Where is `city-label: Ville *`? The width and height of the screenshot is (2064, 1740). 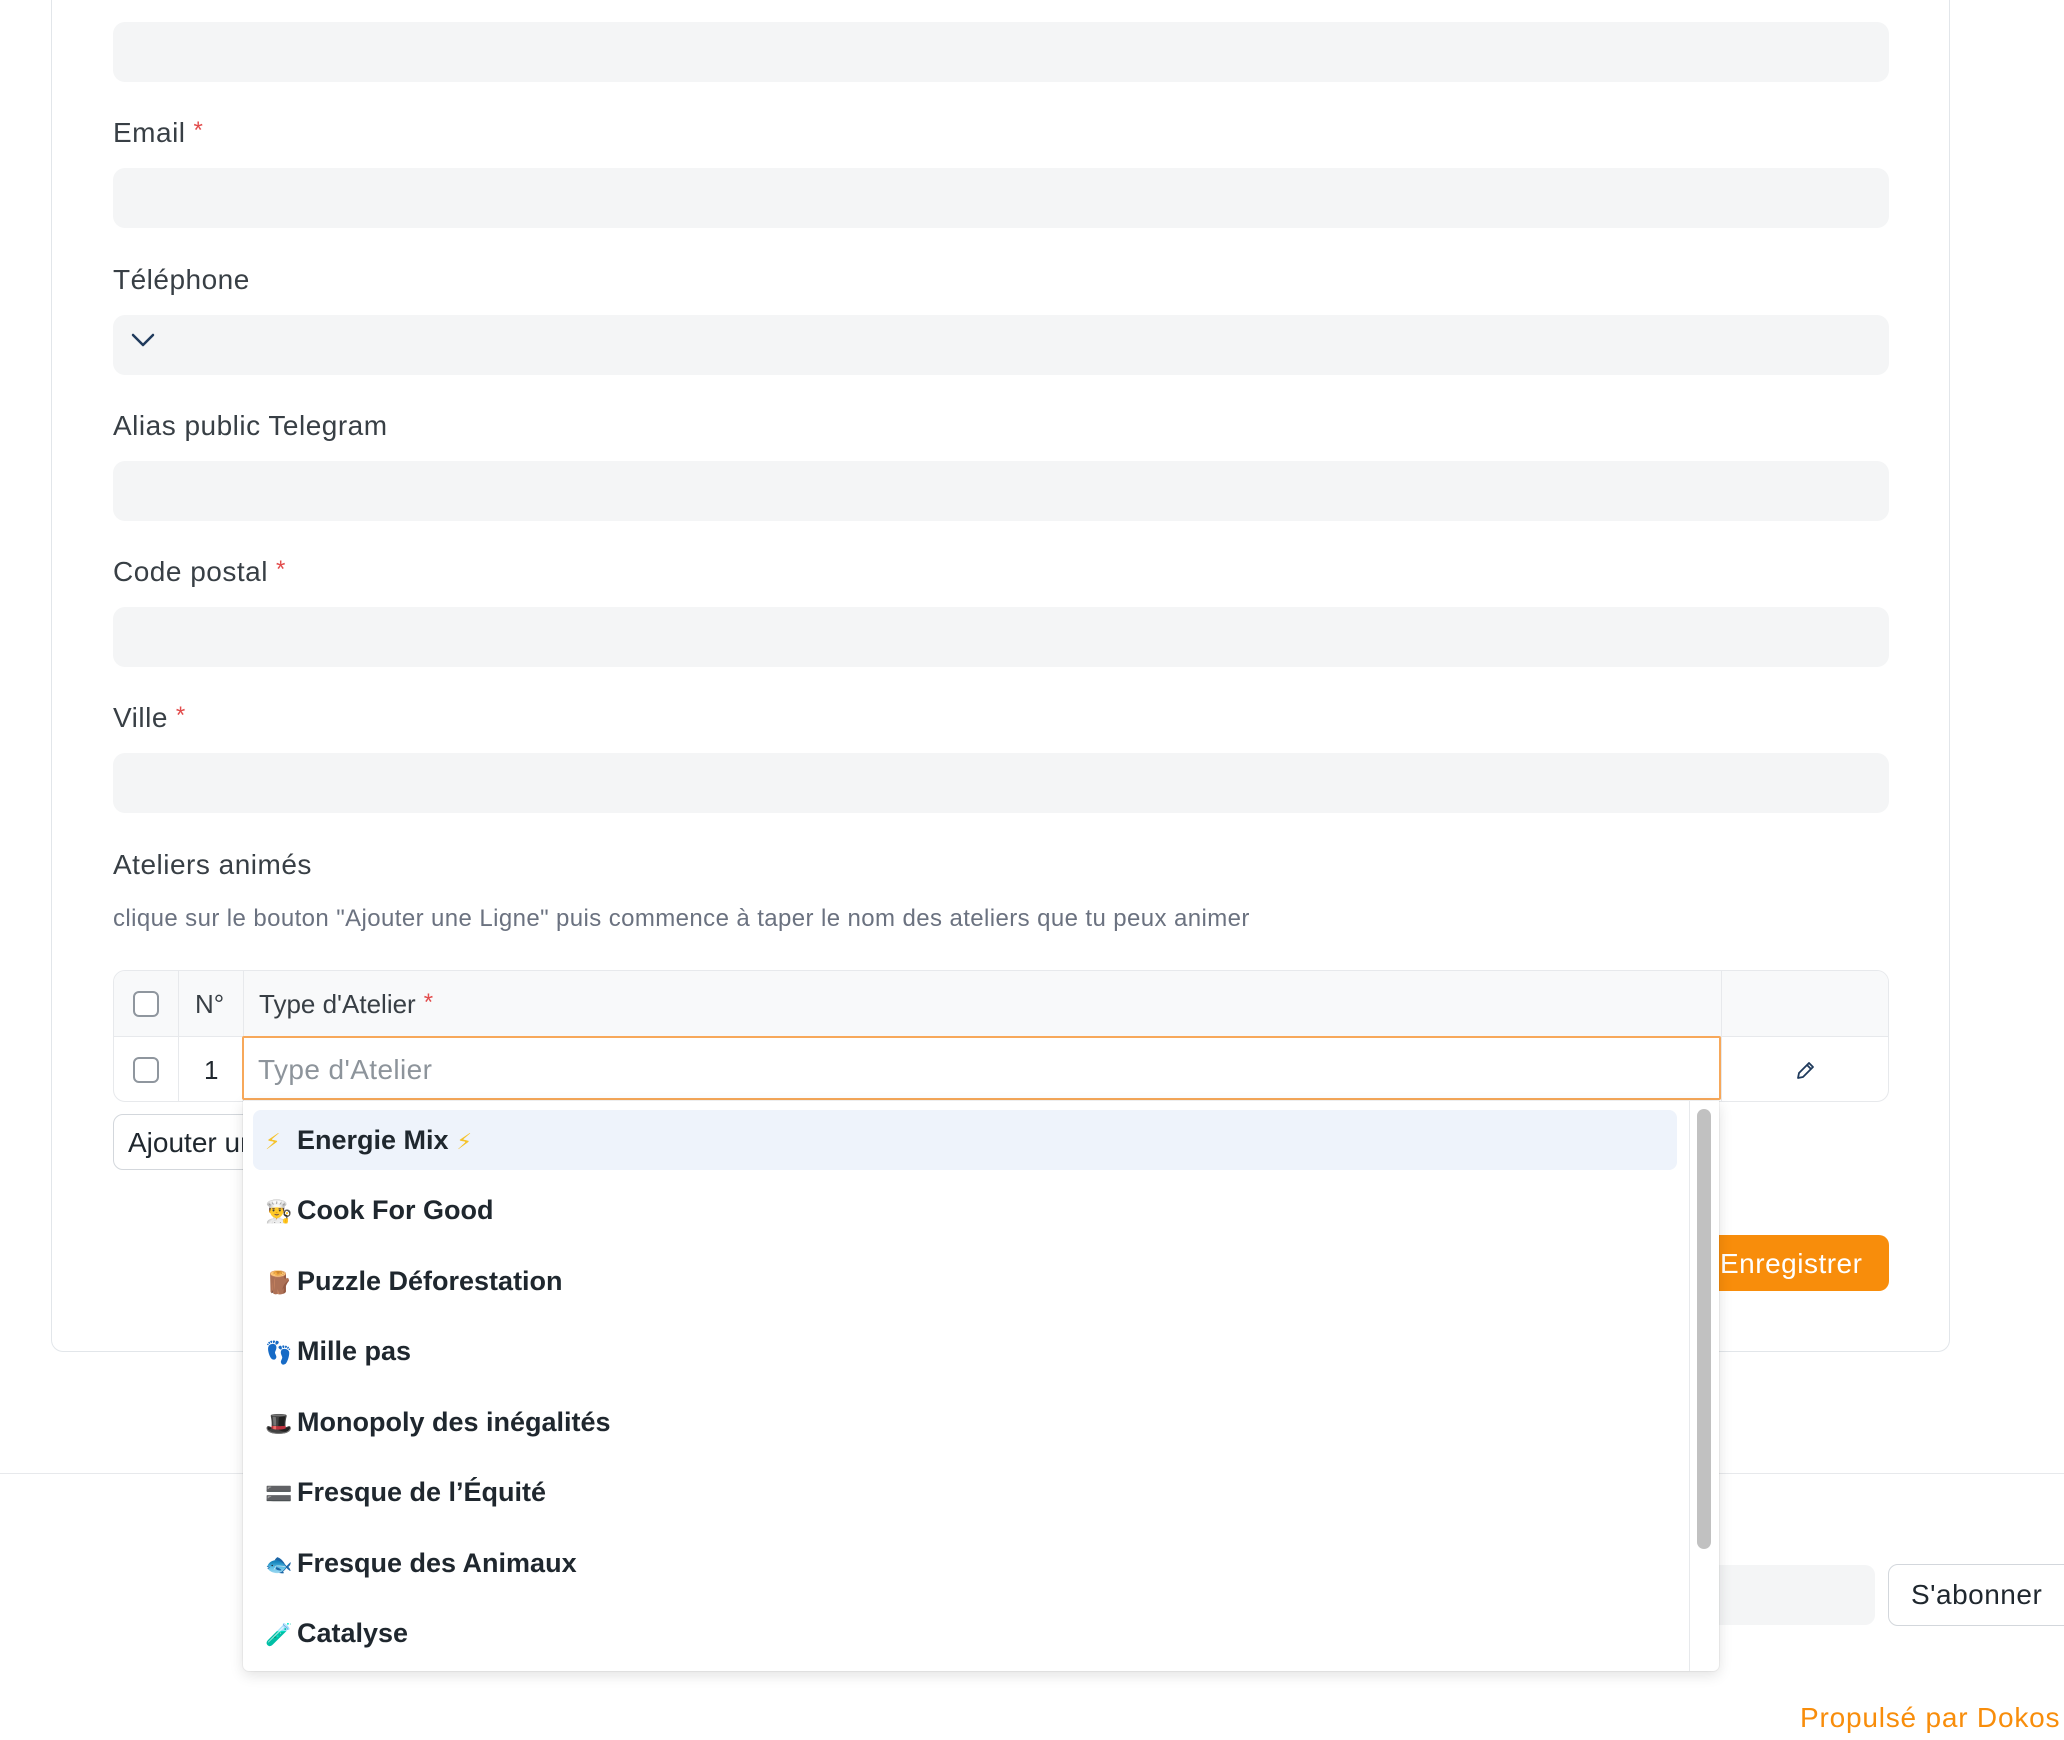
city-label: Ville * is located at coordinates (149, 717).